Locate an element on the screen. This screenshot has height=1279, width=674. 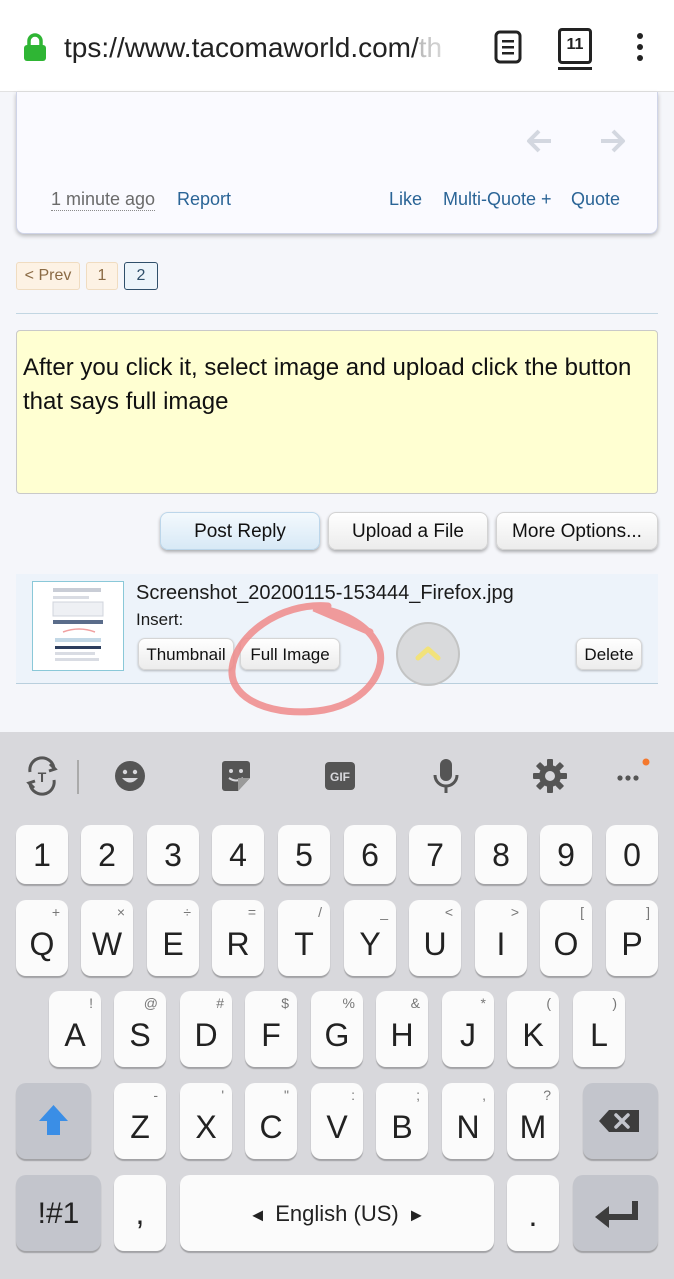
key-q: + Q is located at coordinates (42, 938).